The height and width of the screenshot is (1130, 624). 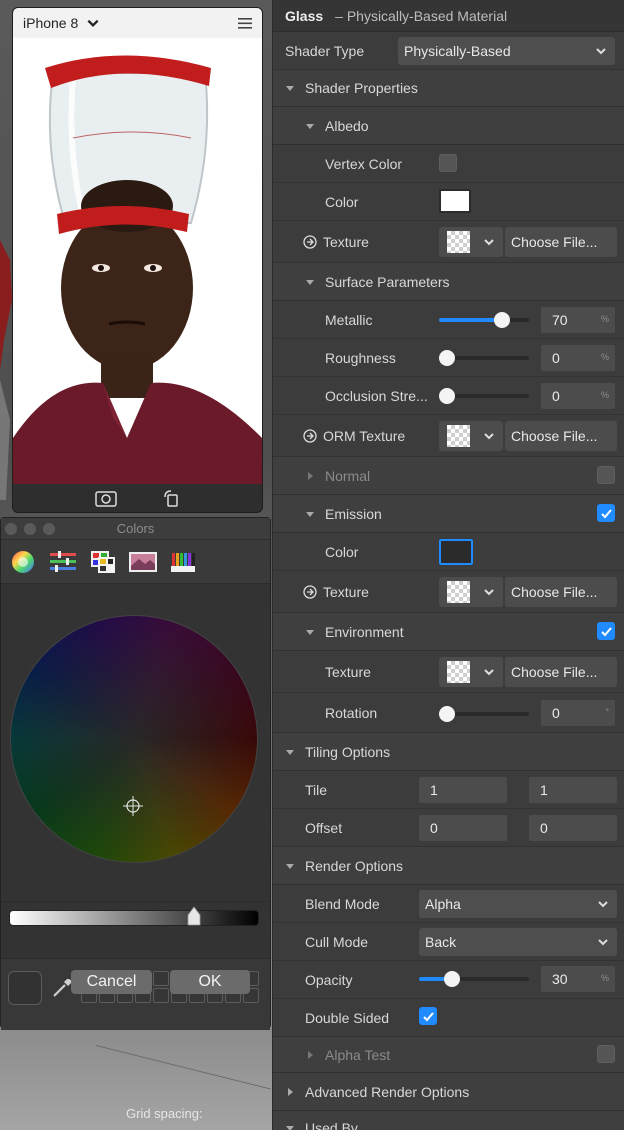 What do you see at coordinates (448, 752) in the screenshot?
I see `section-tiling-options: Tiling Options` at bounding box center [448, 752].